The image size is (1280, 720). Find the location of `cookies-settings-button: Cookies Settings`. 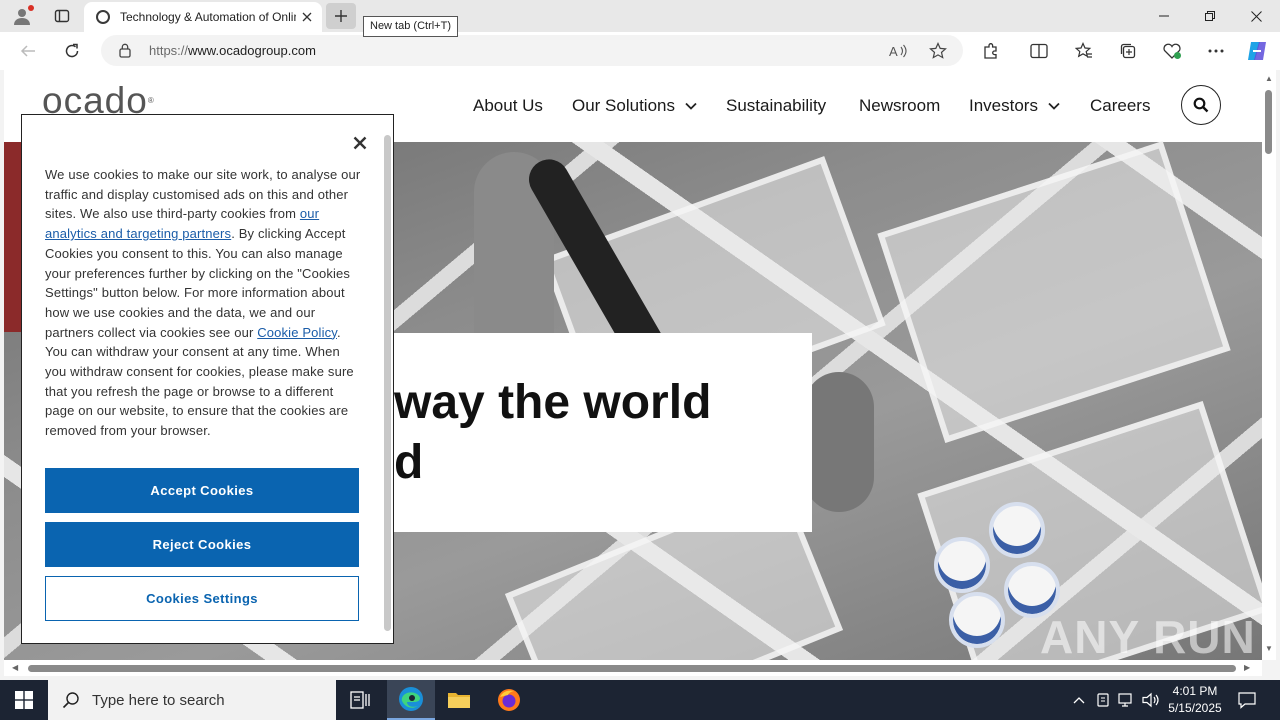

cookies-settings-button: Cookies Settings is located at coordinates (202, 598).